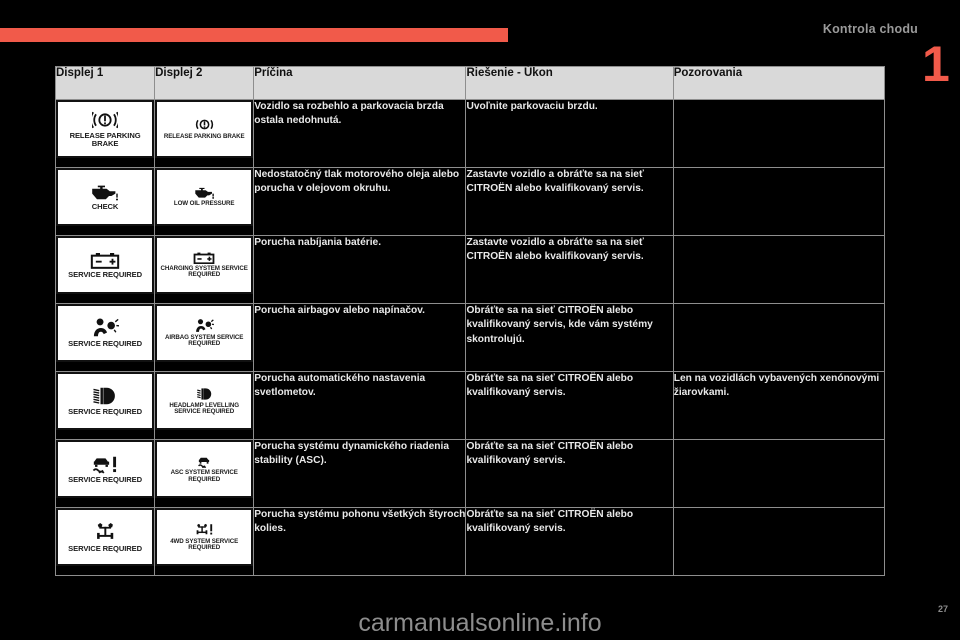 The width and height of the screenshot is (960, 640). Describe the element at coordinates (569, 133) in the screenshot. I see `solution-cell: Uvoľnite parkovaciu brzdu.` at that location.